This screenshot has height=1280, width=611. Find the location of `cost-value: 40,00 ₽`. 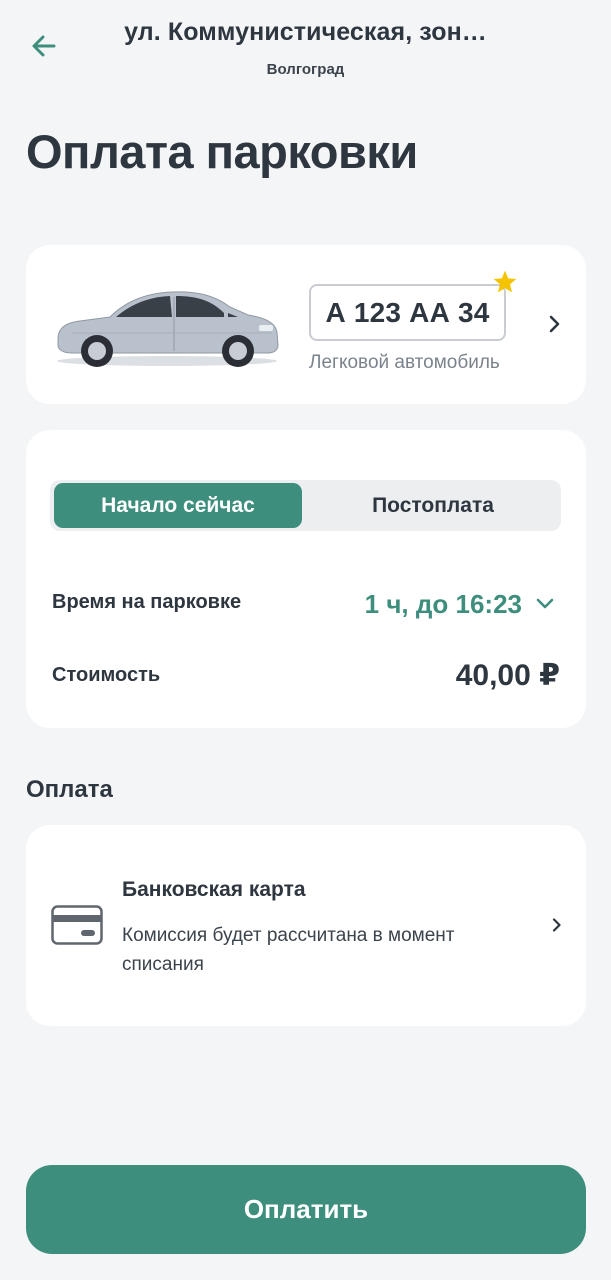

cost-value: 40,00 ₽ is located at coordinates (507, 675).